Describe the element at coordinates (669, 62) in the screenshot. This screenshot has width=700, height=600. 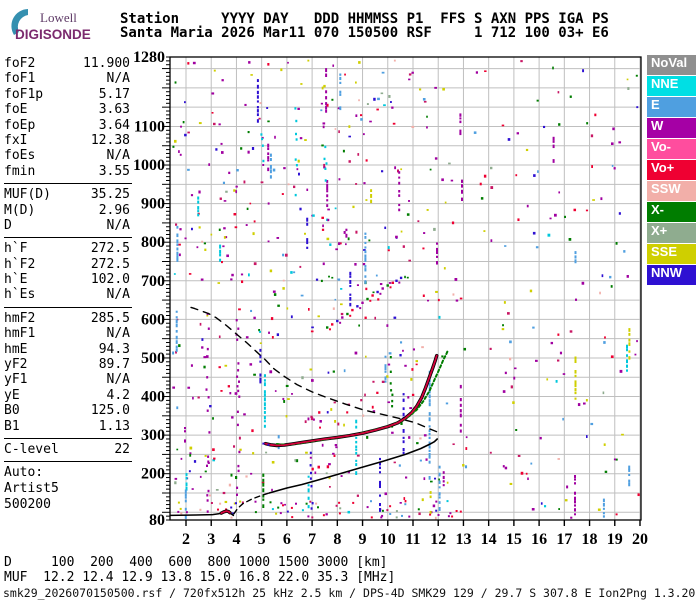
I see `legend-label: NoVal` at that location.